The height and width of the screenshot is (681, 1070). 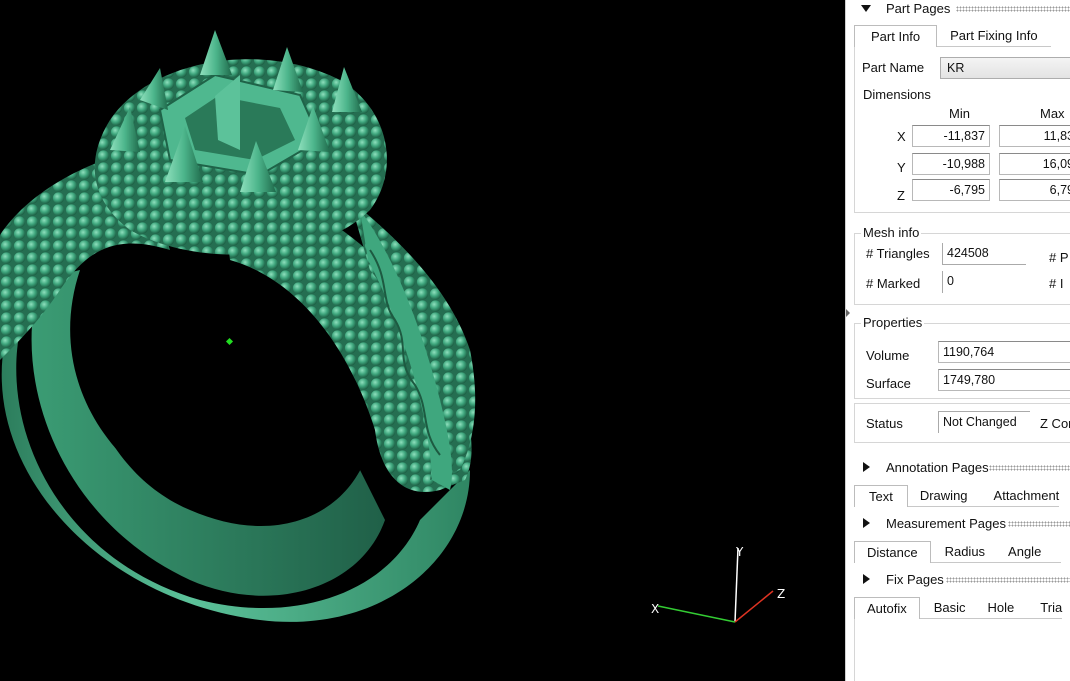 I want to click on tab-attachment: Attachment, so click(x=1020, y=496).